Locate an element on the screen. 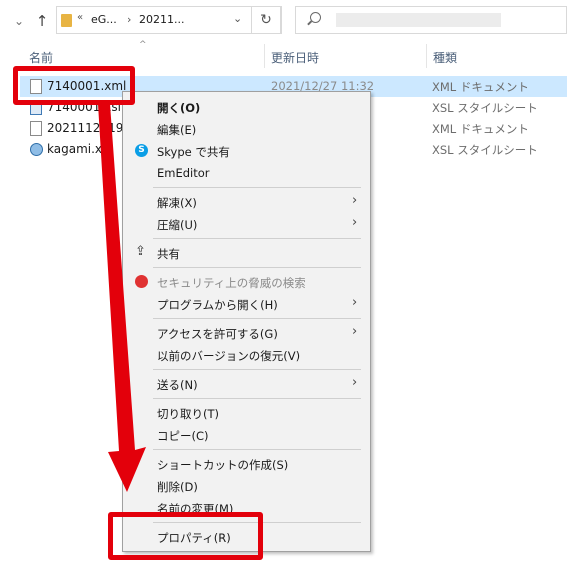  annotation-highlight-properties is located at coordinates (185, 536).